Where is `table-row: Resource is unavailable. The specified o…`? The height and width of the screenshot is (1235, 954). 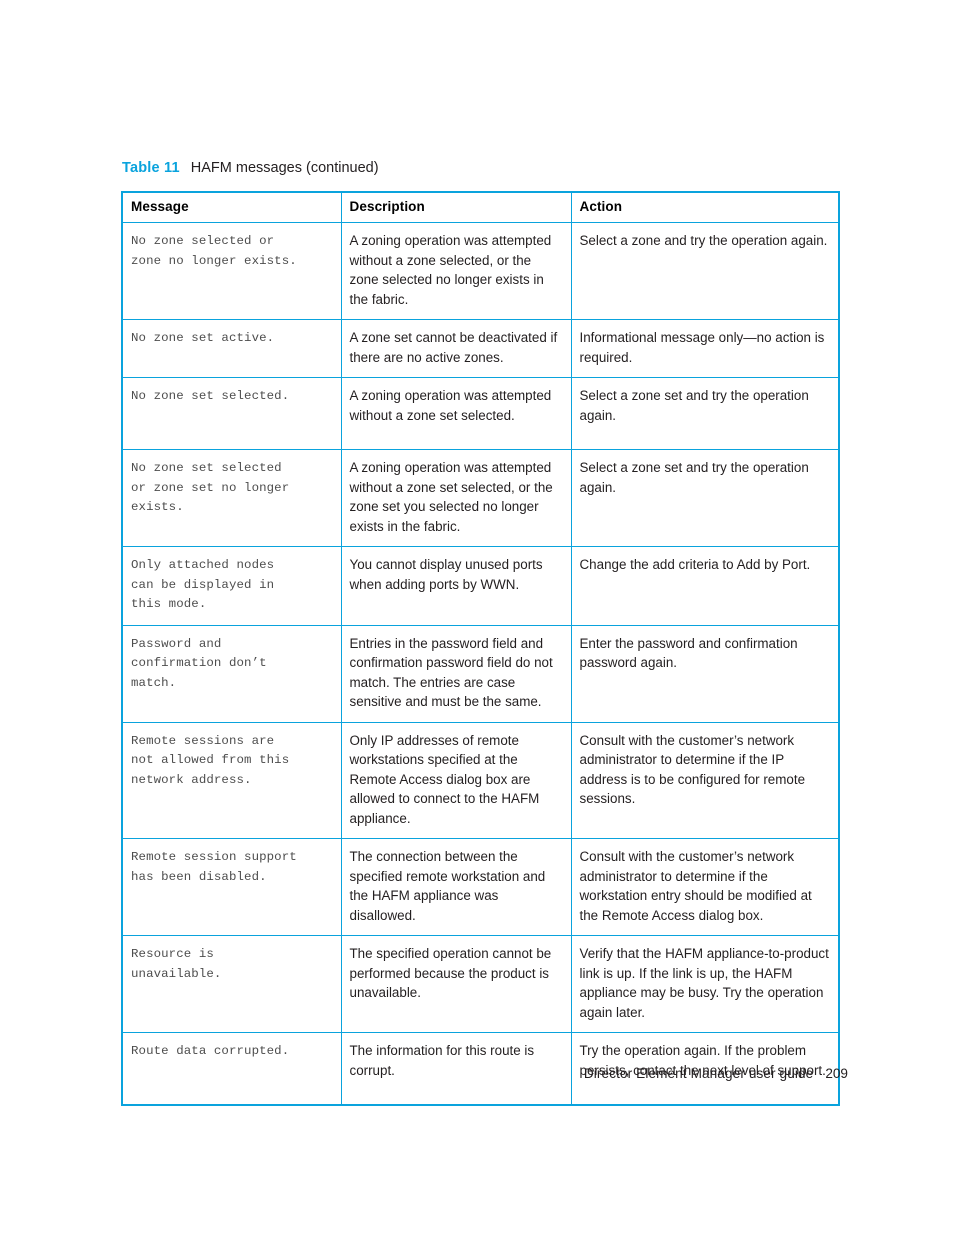
table-row: Resource is unavailable. The specified o… is located at coordinates (480, 984).